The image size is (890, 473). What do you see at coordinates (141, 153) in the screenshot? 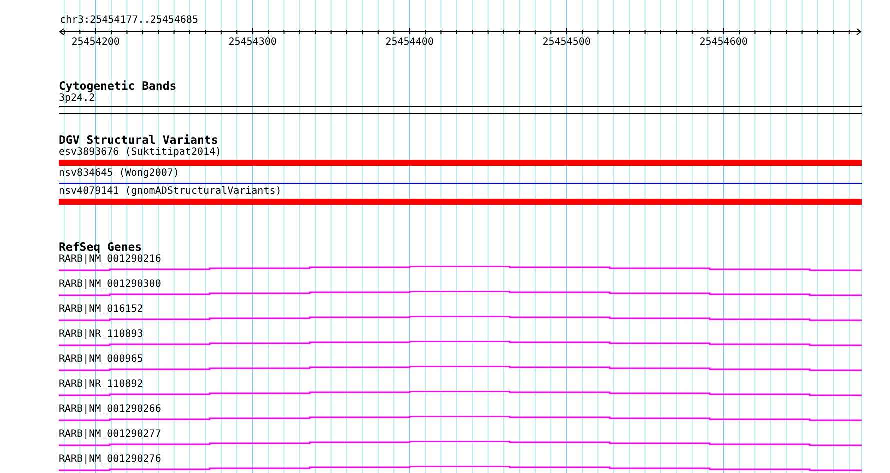
I see `feature-label: esv3893676 (Suktitipat2014)` at bounding box center [141, 153].